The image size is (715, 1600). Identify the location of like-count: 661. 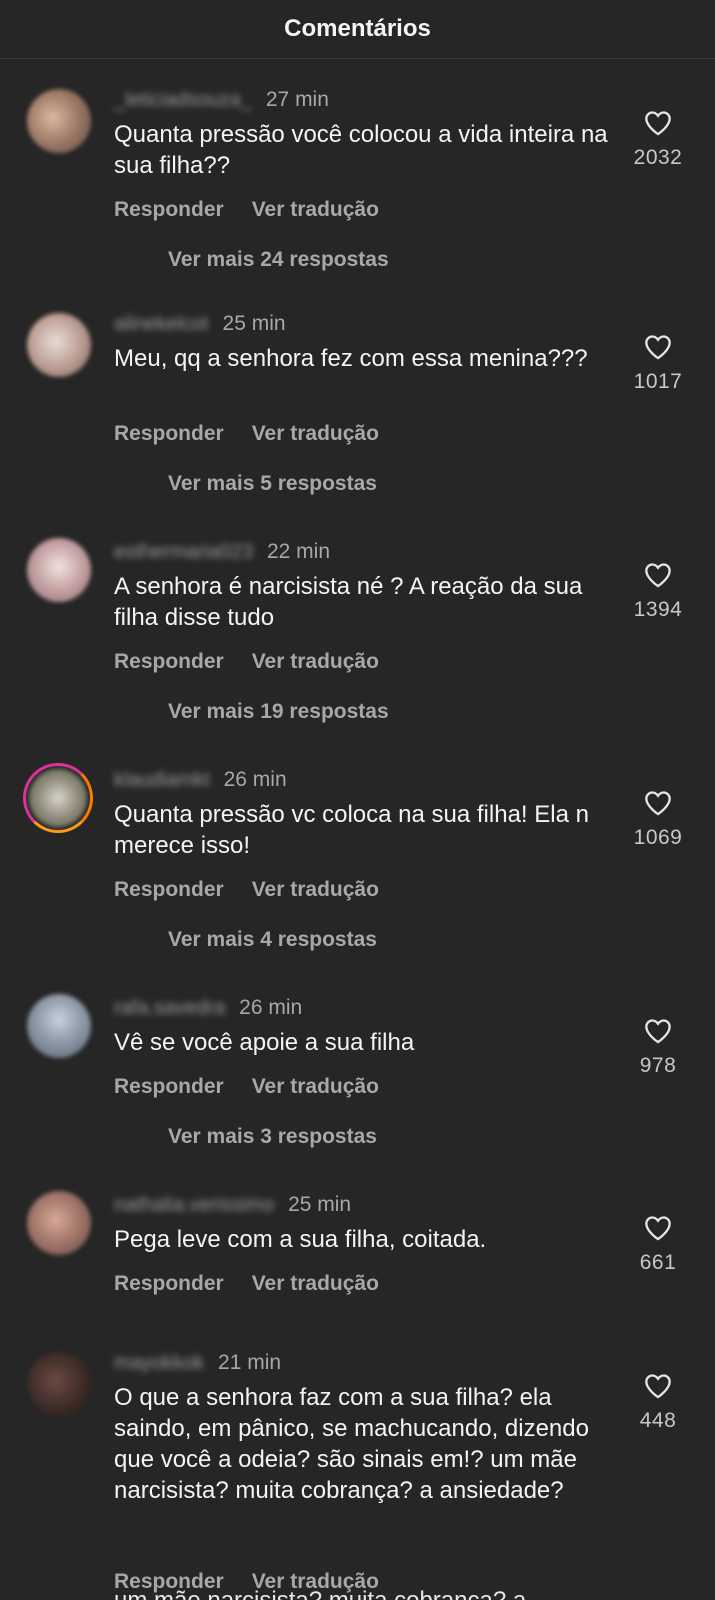
(658, 1262).